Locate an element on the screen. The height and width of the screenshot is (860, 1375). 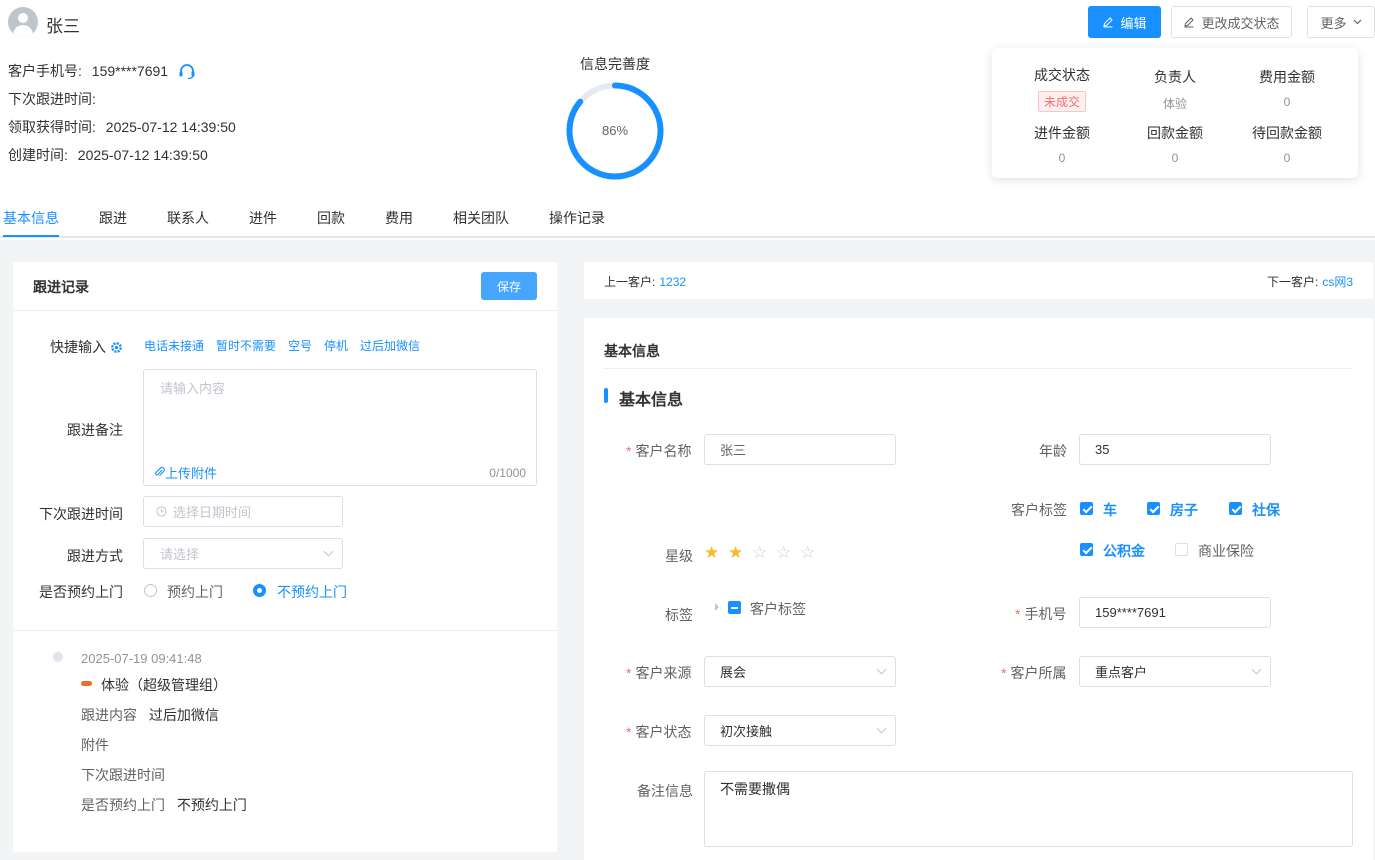
stat-deal-status: 成交状态 未成交 is located at coordinates (1062, 88).